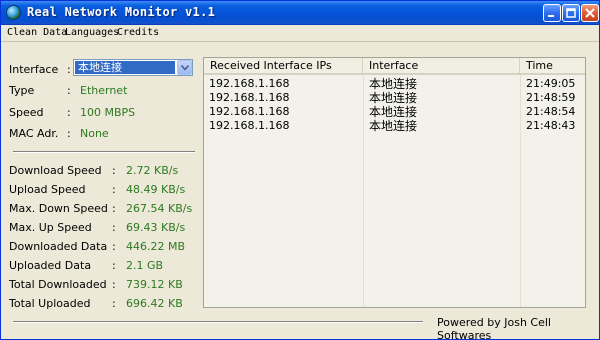  Describe the element at coordinates (108, 112) in the screenshot. I see `speed-value: 100 MBPS` at that location.